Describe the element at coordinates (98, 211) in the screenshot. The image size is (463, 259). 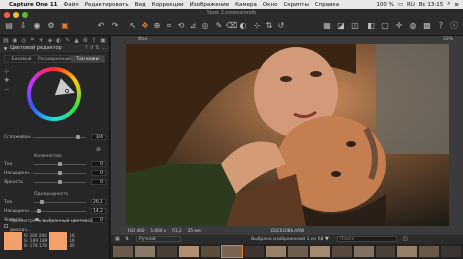
I see `uni-sat-value: 14,2` at that location.